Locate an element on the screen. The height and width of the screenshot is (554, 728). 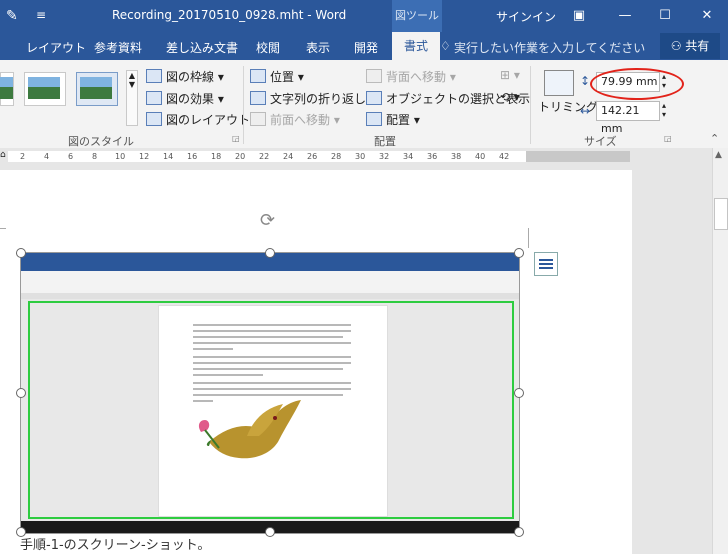
selection-pane-icon is located at coordinates (374, 98).